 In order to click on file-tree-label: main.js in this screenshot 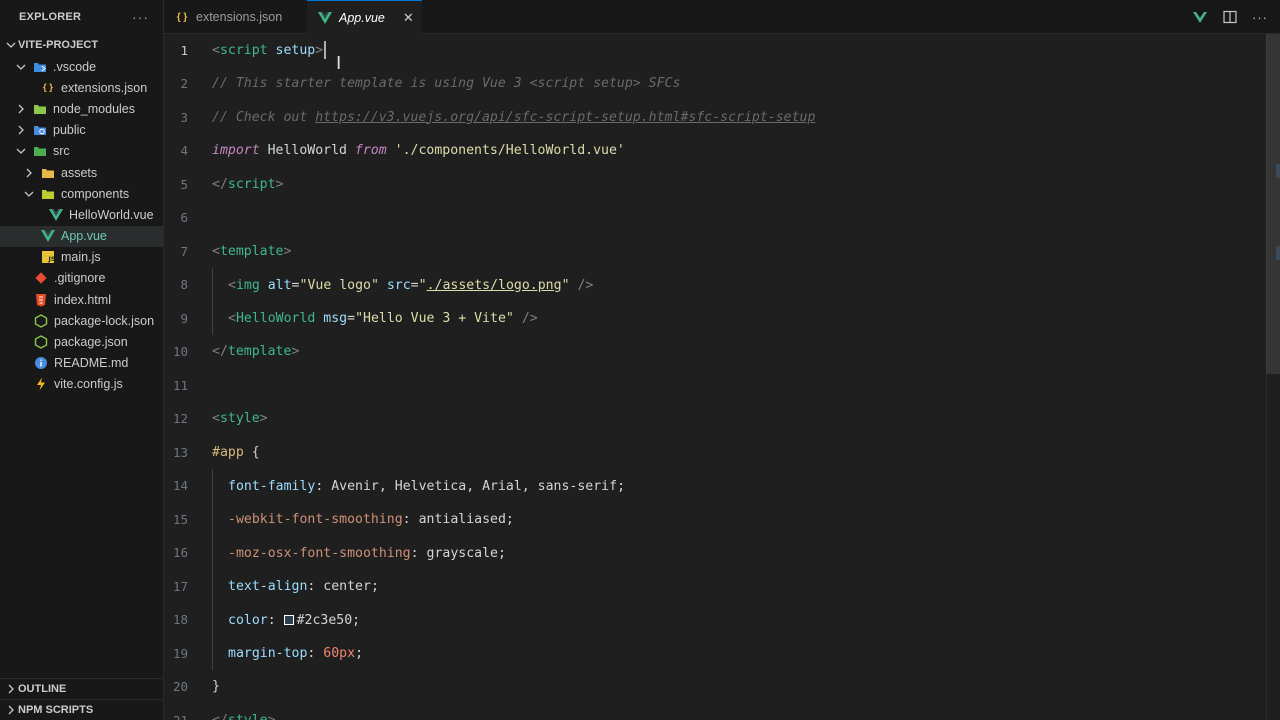, I will do `click(81, 257)`.